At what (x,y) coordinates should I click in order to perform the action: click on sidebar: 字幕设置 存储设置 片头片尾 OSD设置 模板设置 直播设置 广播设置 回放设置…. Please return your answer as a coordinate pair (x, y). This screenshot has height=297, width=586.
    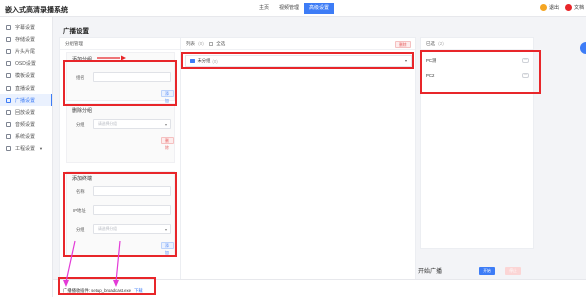
    Looking at the image, I should click on (26, 157).